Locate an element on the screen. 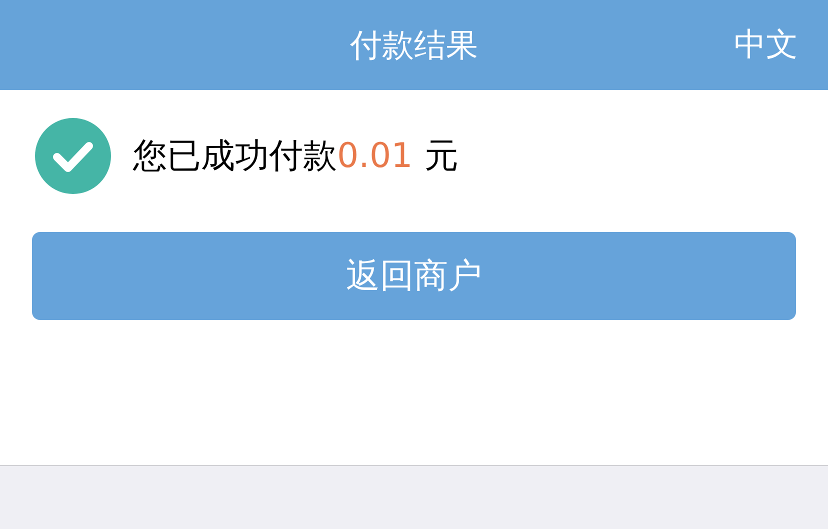  message-text: 您已成功付款 is located at coordinates (235, 156).